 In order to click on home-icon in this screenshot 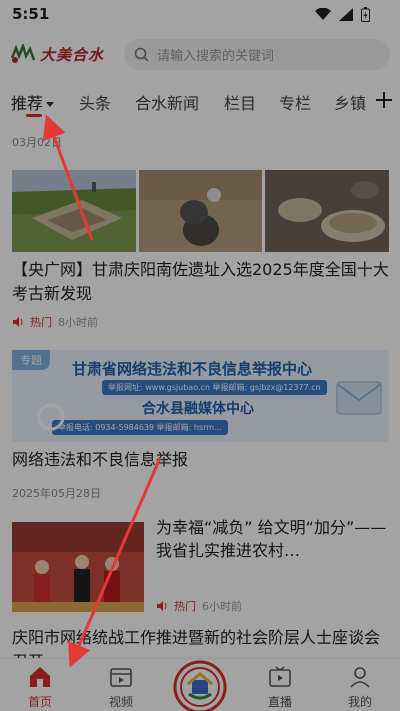, I will do `click(40, 677)`.